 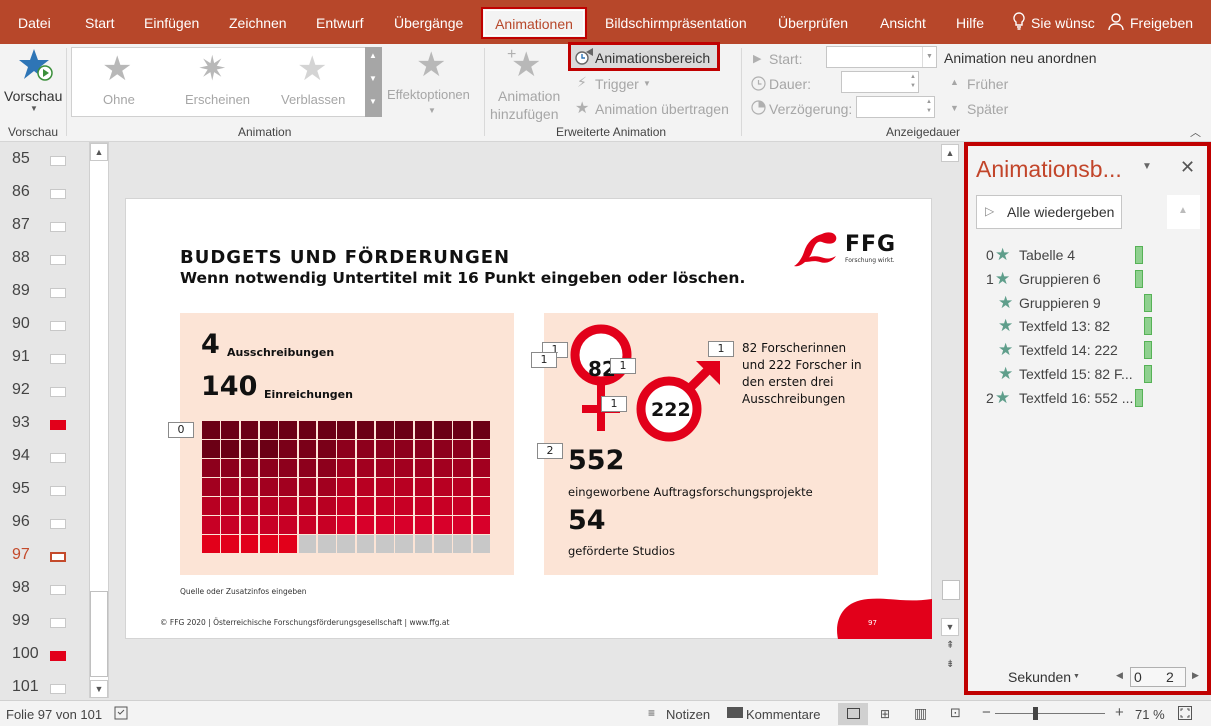 I want to click on thumbnail-slide: 89, so click(x=45, y=295).